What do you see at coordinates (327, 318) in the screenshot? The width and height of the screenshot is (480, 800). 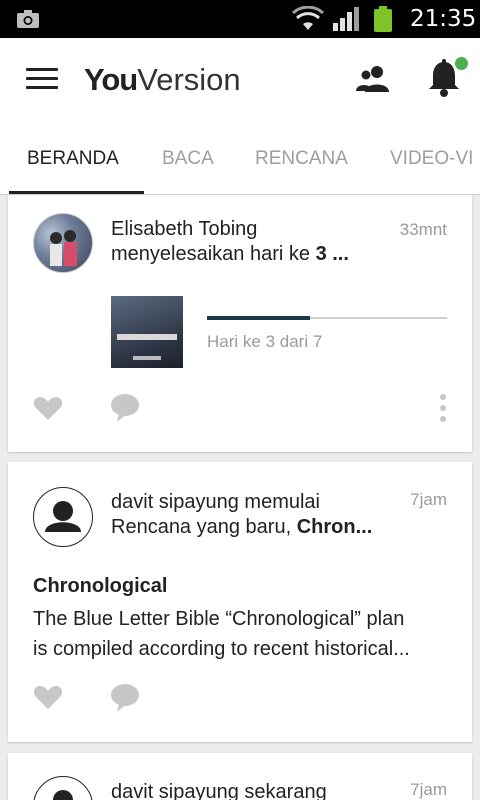 I see `plan-progress-bar` at bounding box center [327, 318].